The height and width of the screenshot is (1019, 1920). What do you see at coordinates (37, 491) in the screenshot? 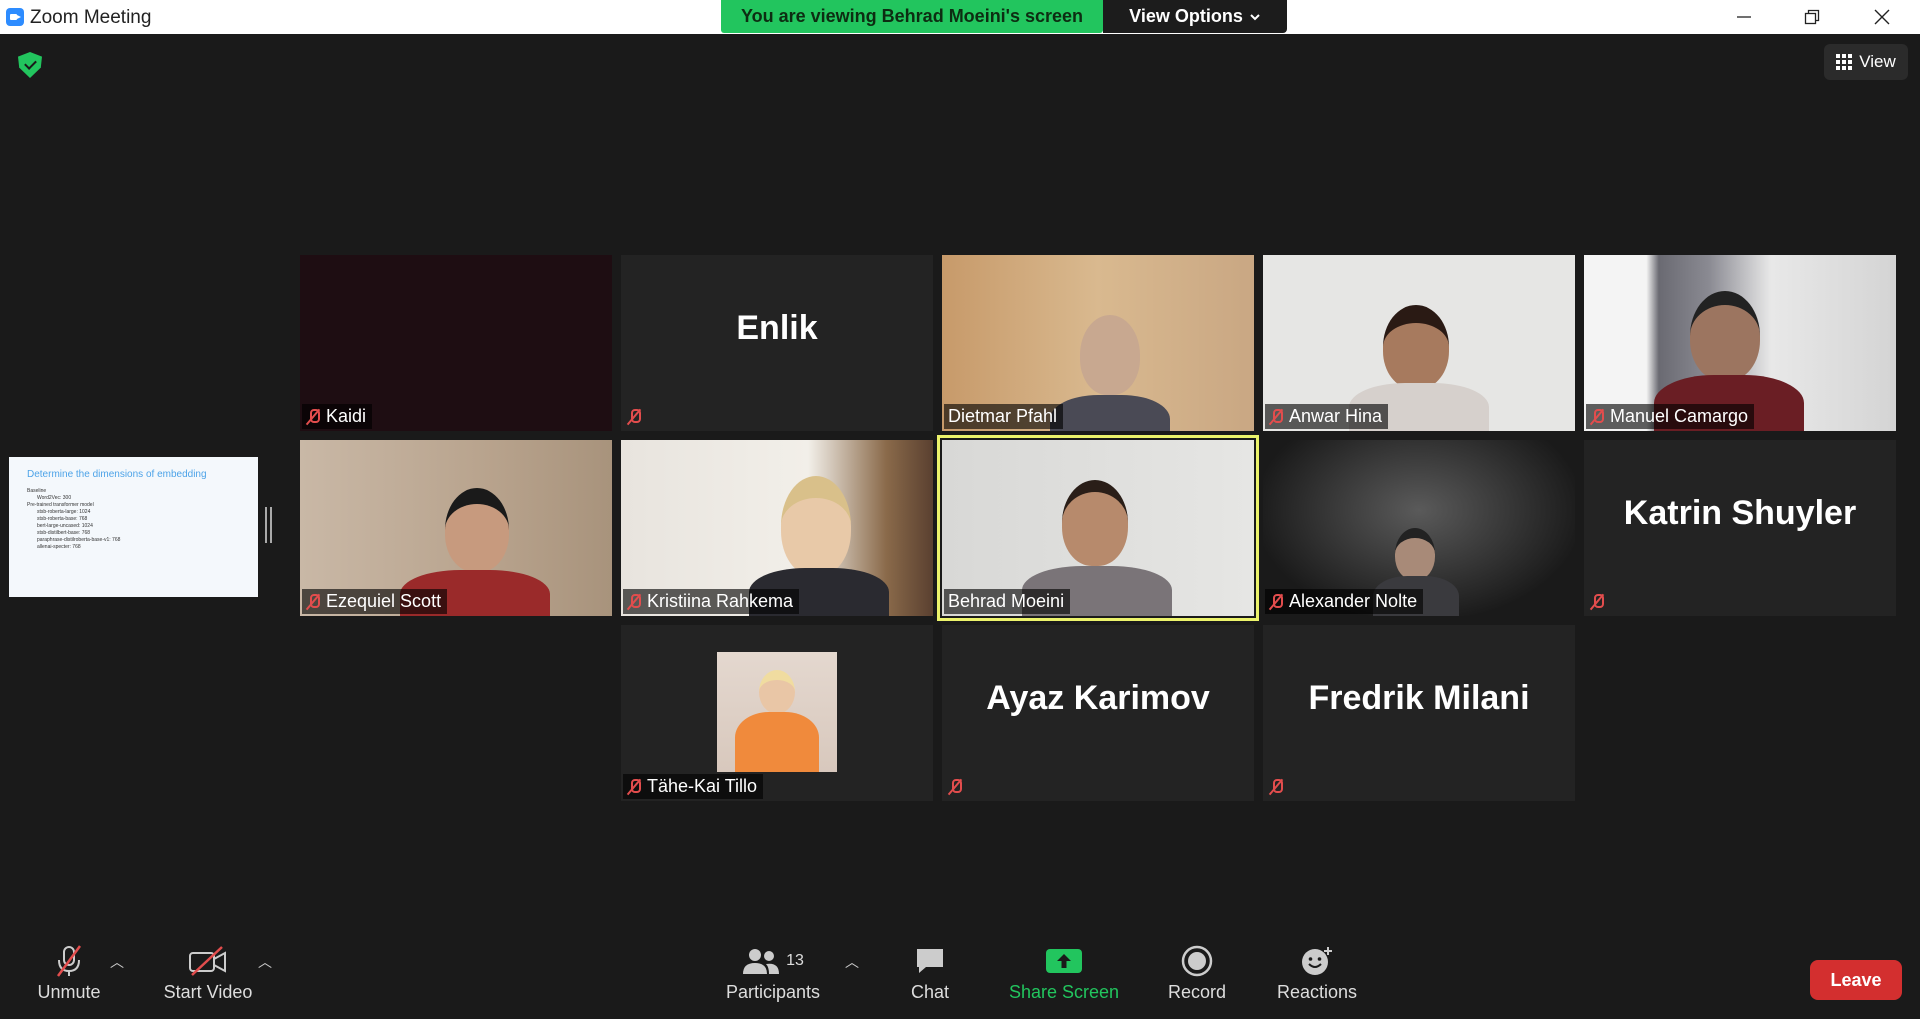
I see `slide-bullet: Baseline` at bounding box center [37, 491].